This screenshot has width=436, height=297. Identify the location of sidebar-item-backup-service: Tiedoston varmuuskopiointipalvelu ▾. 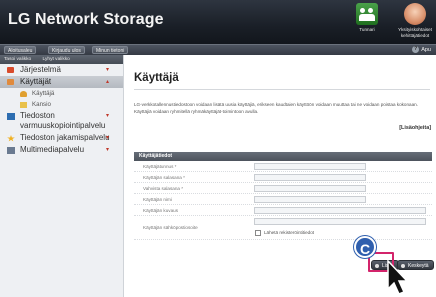
(61, 121).